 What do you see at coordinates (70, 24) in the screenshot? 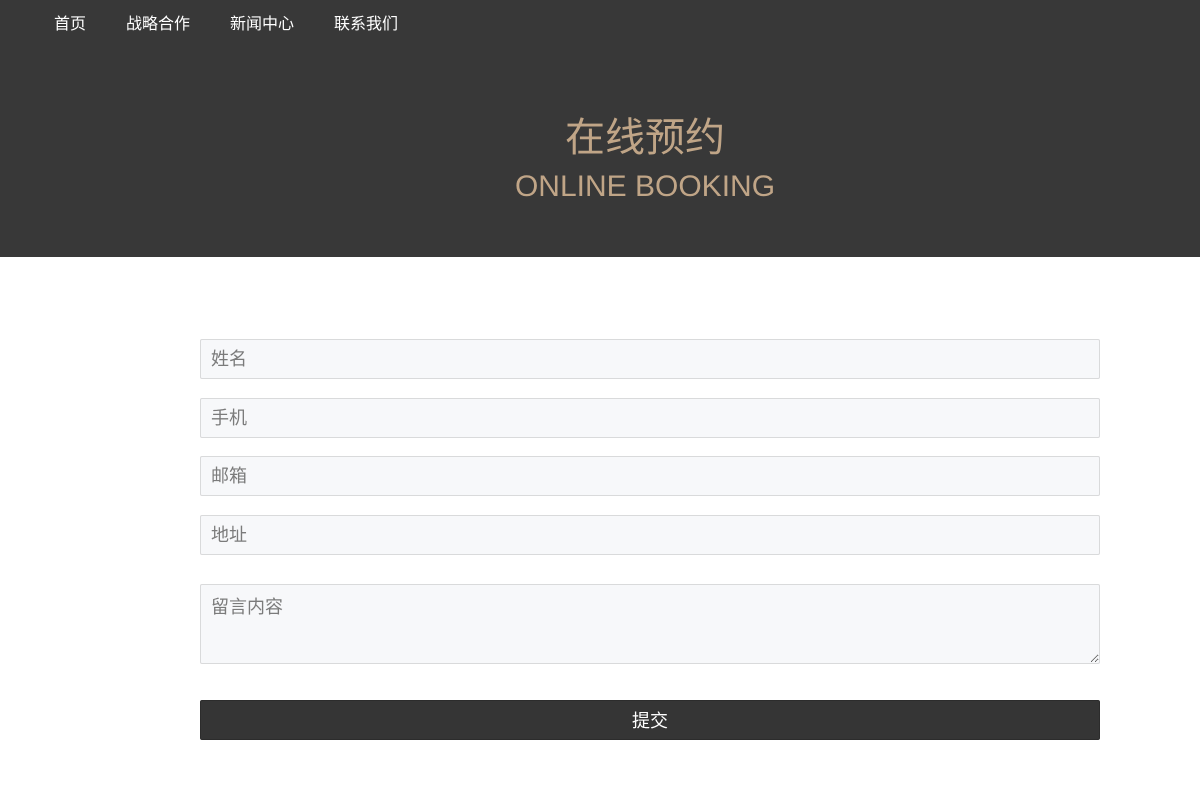
I see `nav-item-home: 首页` at bounding box center [70, 24].